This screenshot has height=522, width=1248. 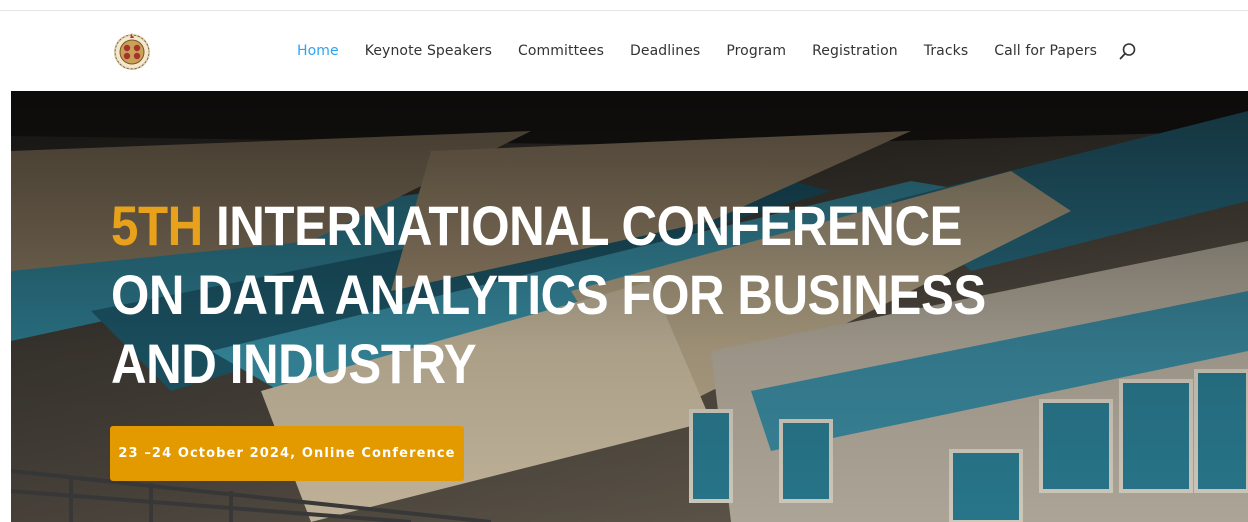 What do you see at coordinates (946, 51) in the screenshot?
I see `nav-tracks: Tracks` at bounding box center [946, 51].